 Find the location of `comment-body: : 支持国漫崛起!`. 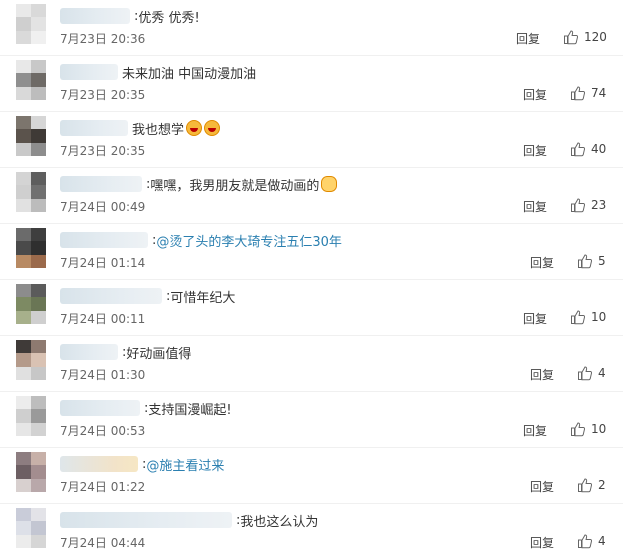

comment-body: : 支持国漫崛起! is located at coordinates (146, 408).